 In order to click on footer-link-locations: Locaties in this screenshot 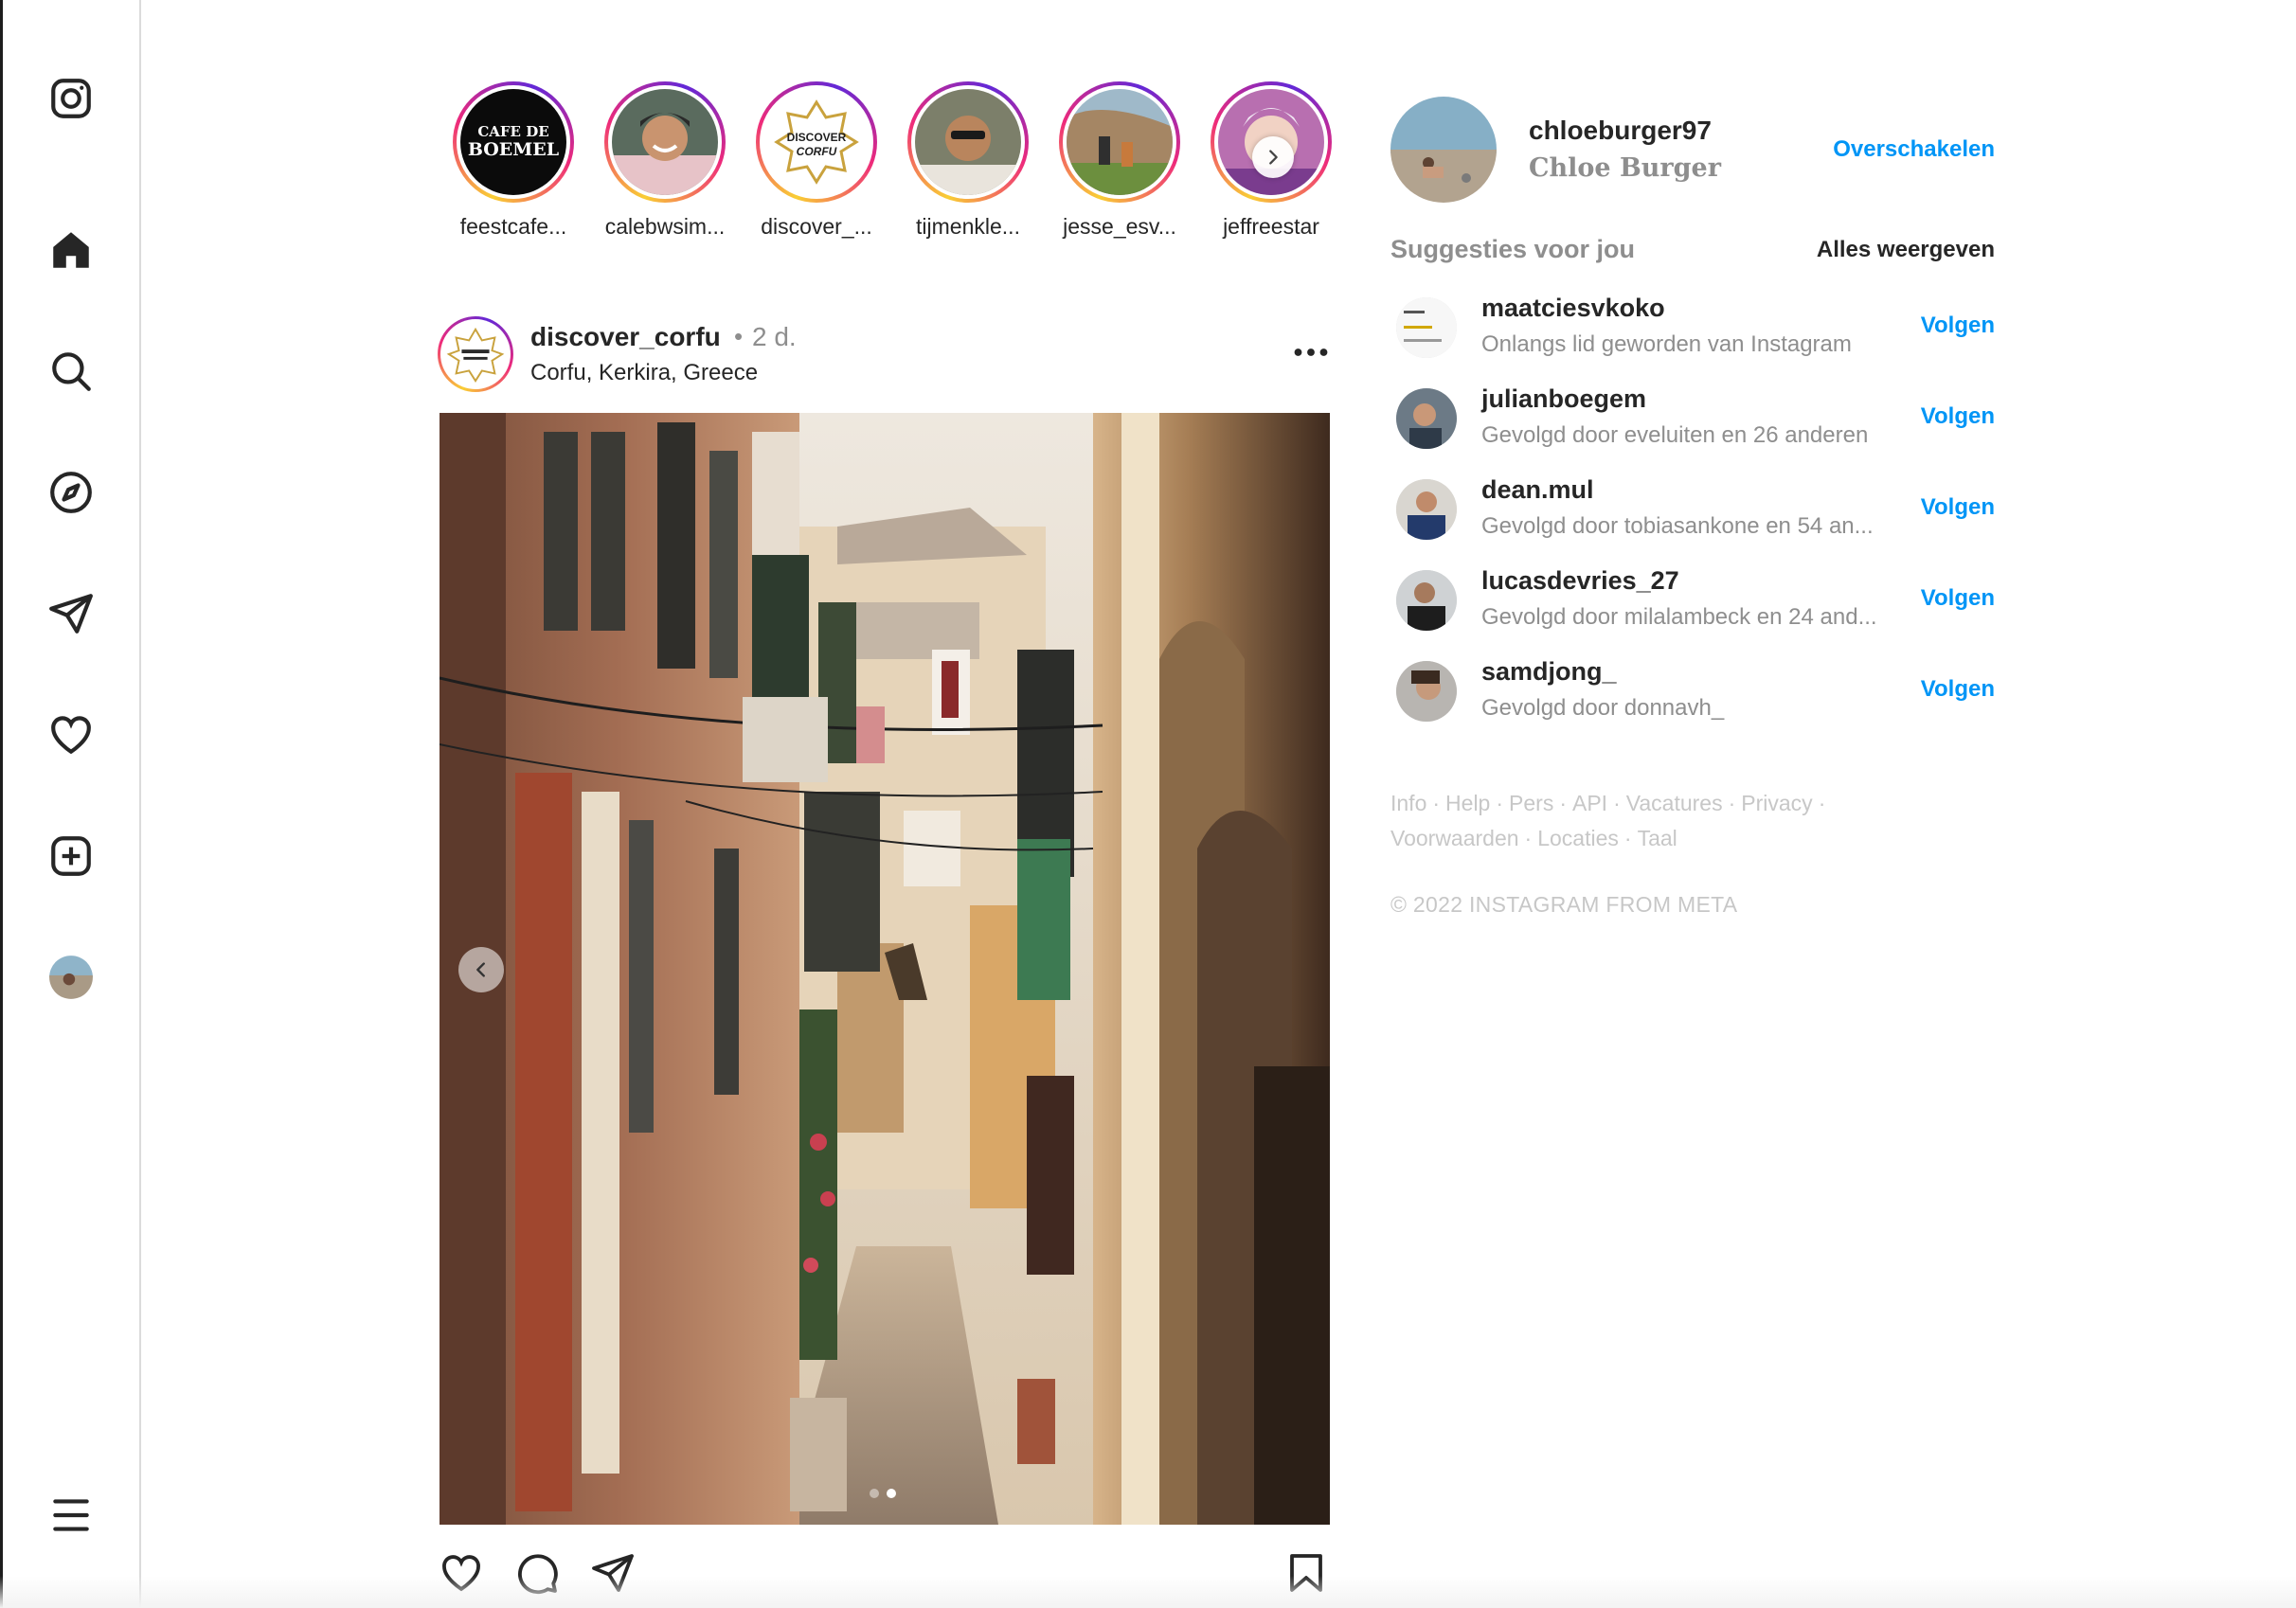, I will do `click(1578, 838)`.